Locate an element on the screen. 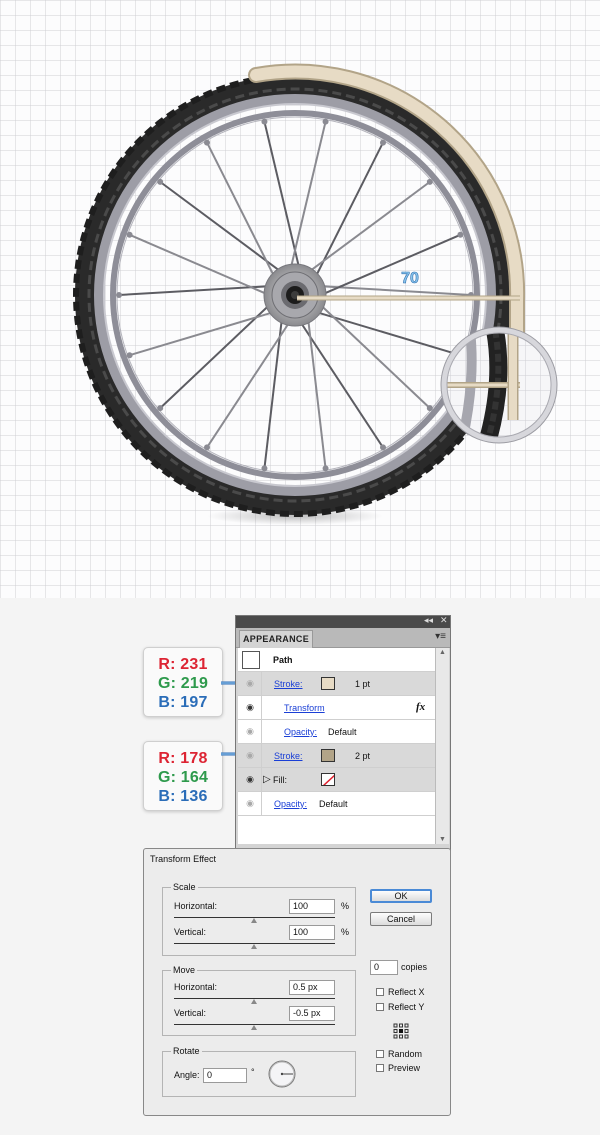 This screenshot has width=600, height=1135. scale-group: Scale Horizontal: 100 % Vertical: 100 % is located at coordinates (259, 919).